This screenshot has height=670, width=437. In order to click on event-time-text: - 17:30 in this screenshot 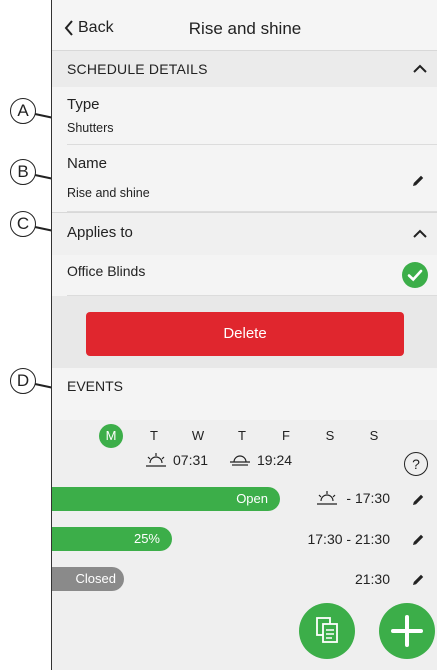, I will do `click(368, 498)`.